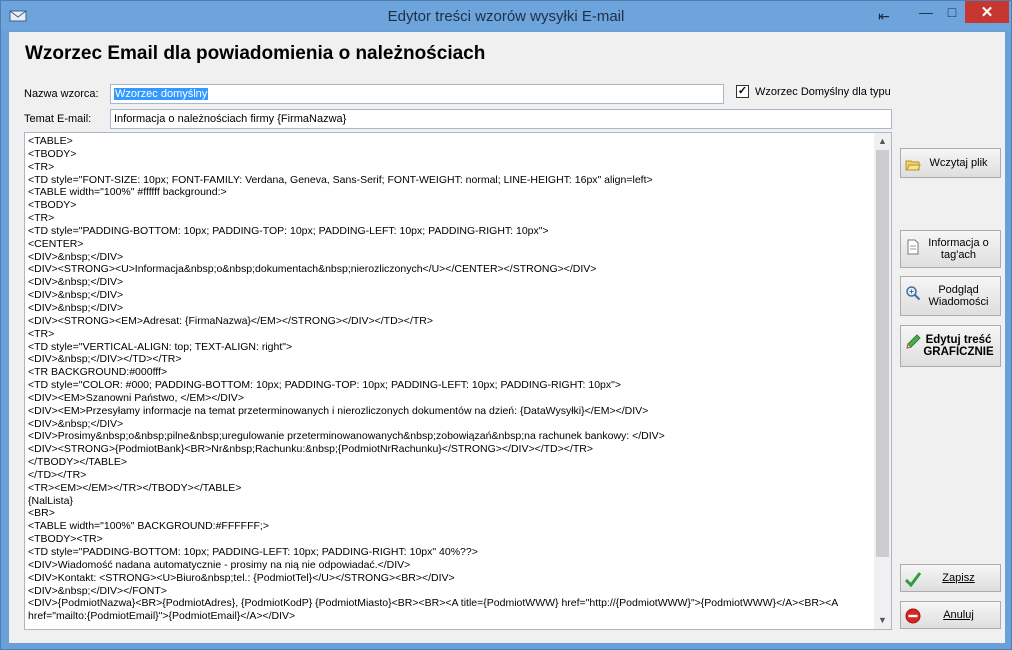  I want to click on edit-graphically-line2: GRAFICZNIE, so click(958, 352).